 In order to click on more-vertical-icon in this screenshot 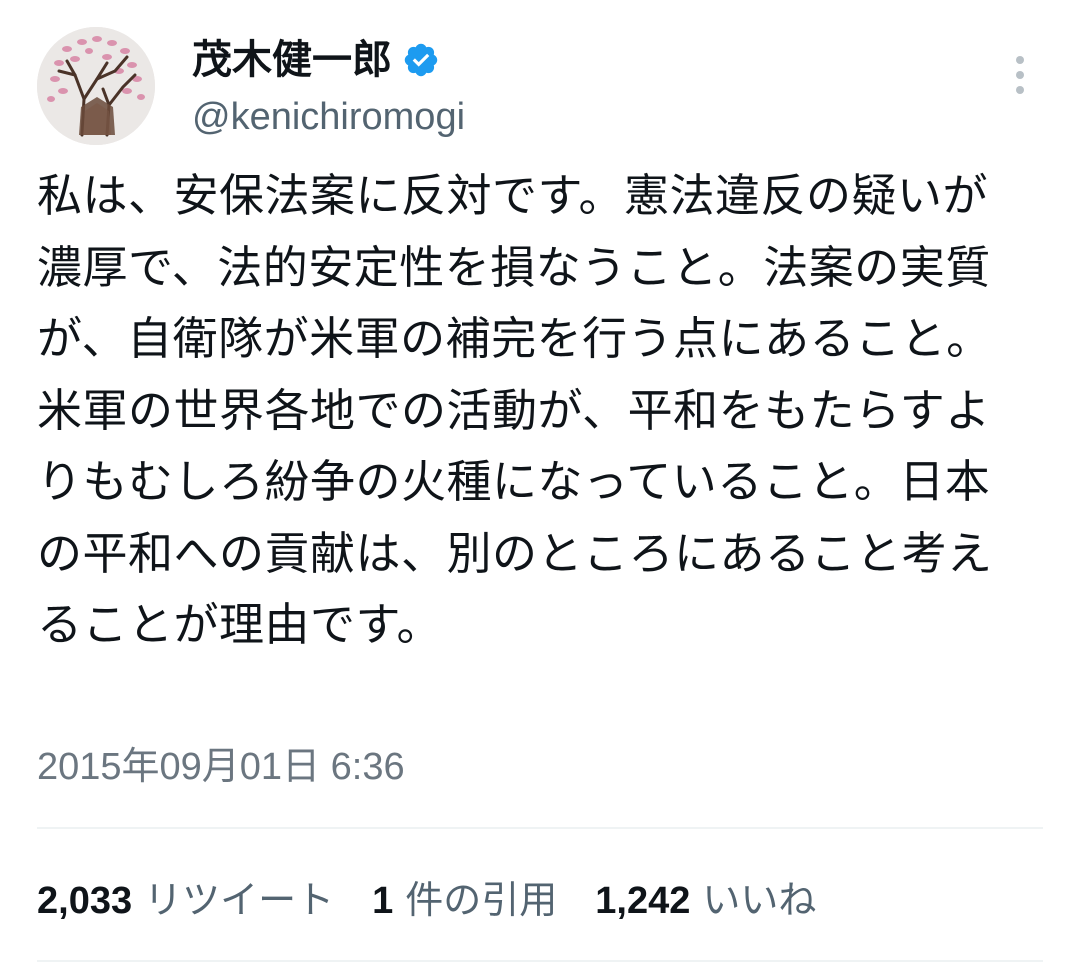, I will do `click(1020, 76)`.